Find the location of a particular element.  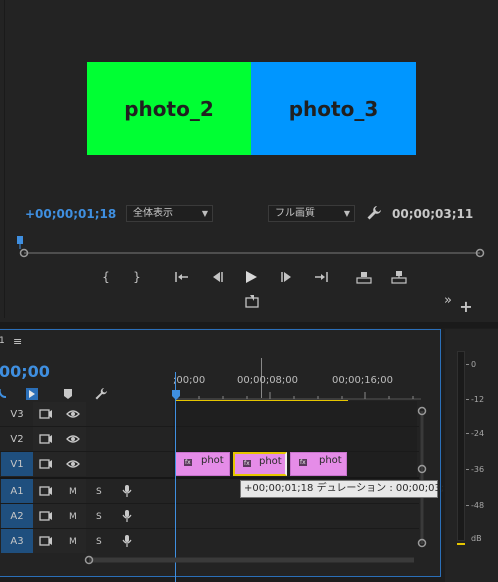

track-name-v2: V2 is located at coordinates (17, 439).